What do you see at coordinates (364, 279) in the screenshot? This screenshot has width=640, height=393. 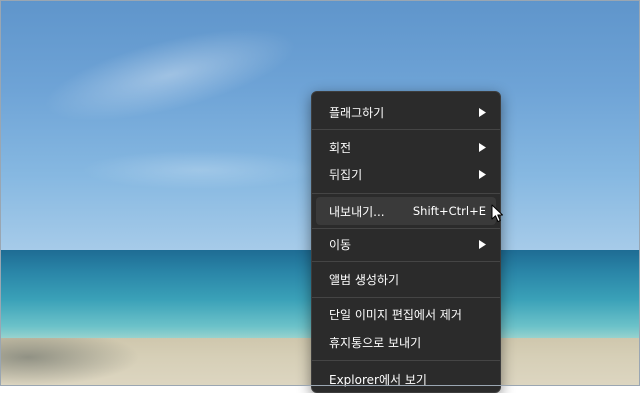 I see `menu-item-label: 앨범 생성하기` at bounding box center [364, 279].